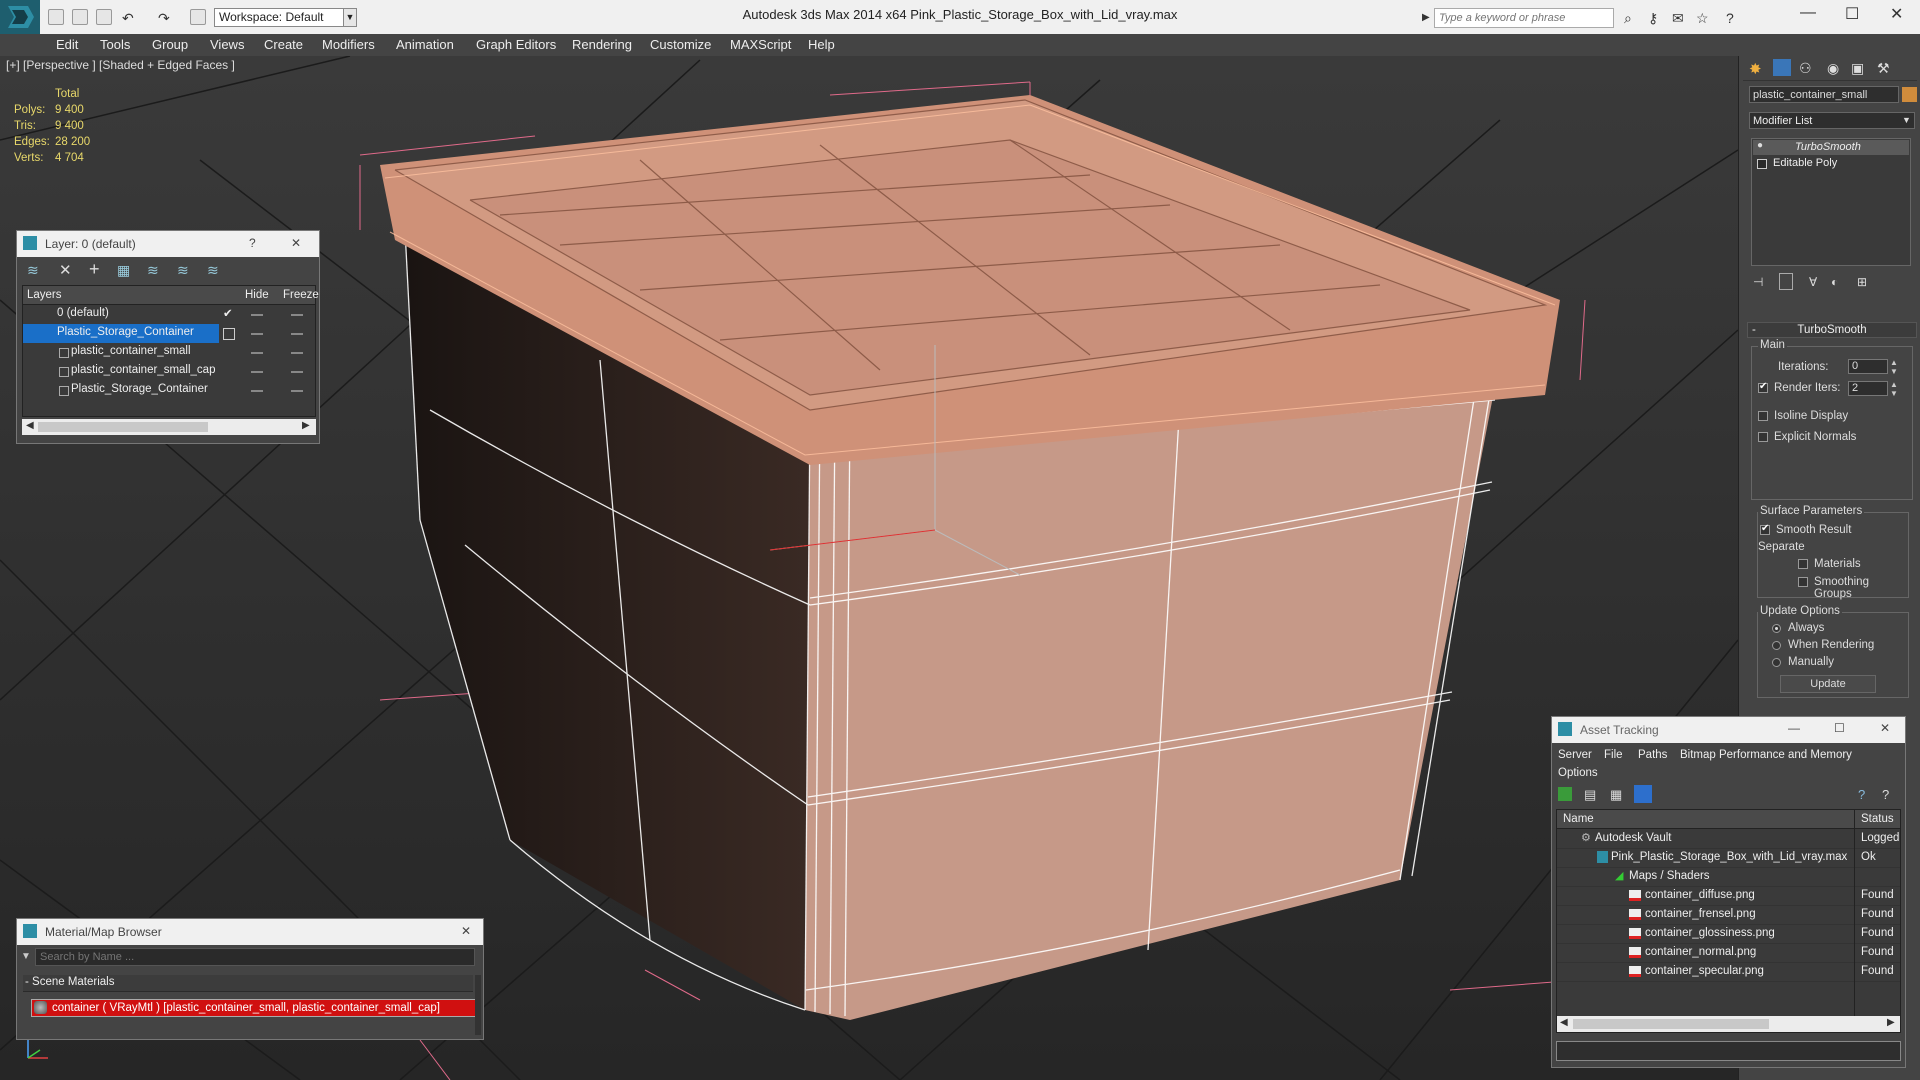  I want to click on column-divider, so click(1854, 819).